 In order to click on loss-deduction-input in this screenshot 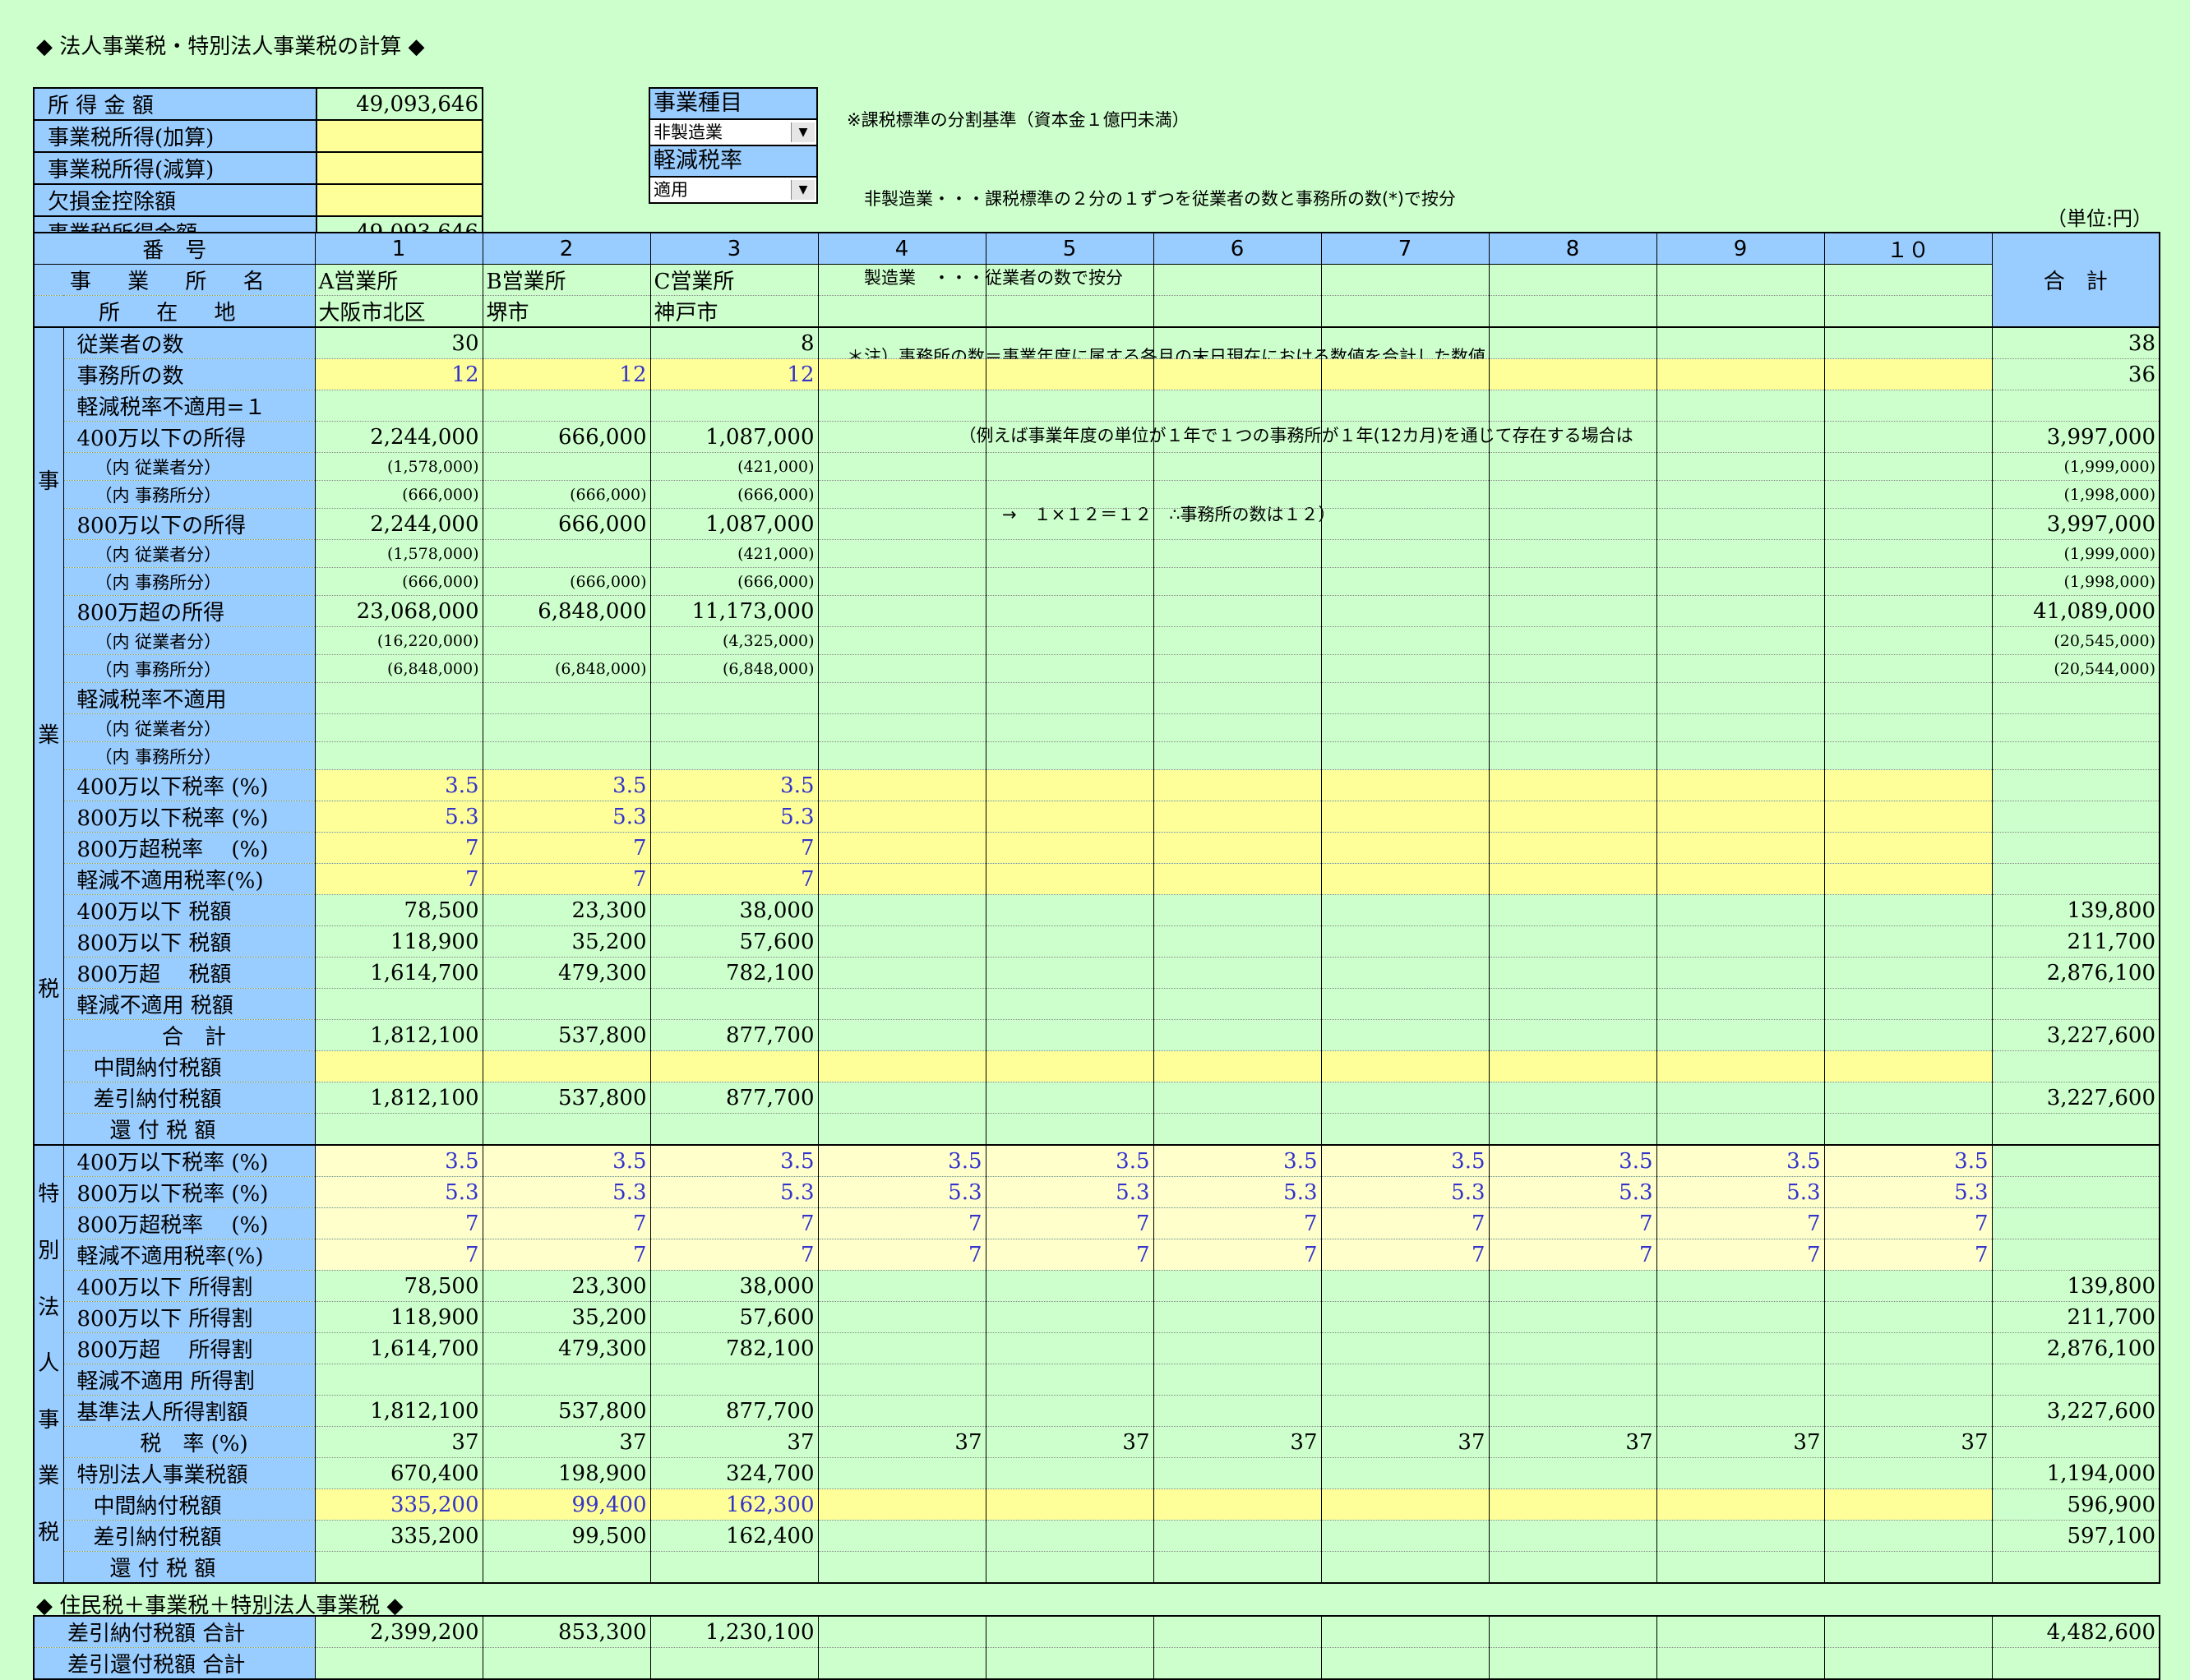, I will do `click(400, 200)`.